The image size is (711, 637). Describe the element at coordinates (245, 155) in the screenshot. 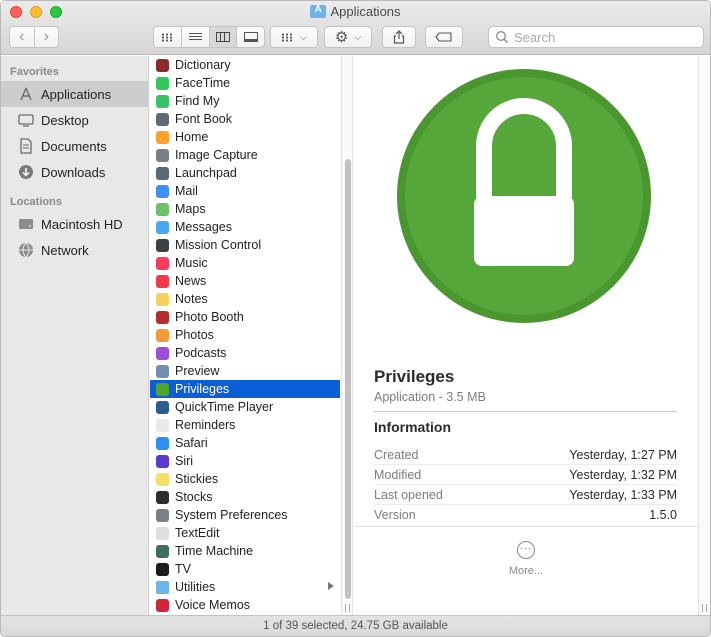

I see `file-row-image-capture: Image Capture` at that location.